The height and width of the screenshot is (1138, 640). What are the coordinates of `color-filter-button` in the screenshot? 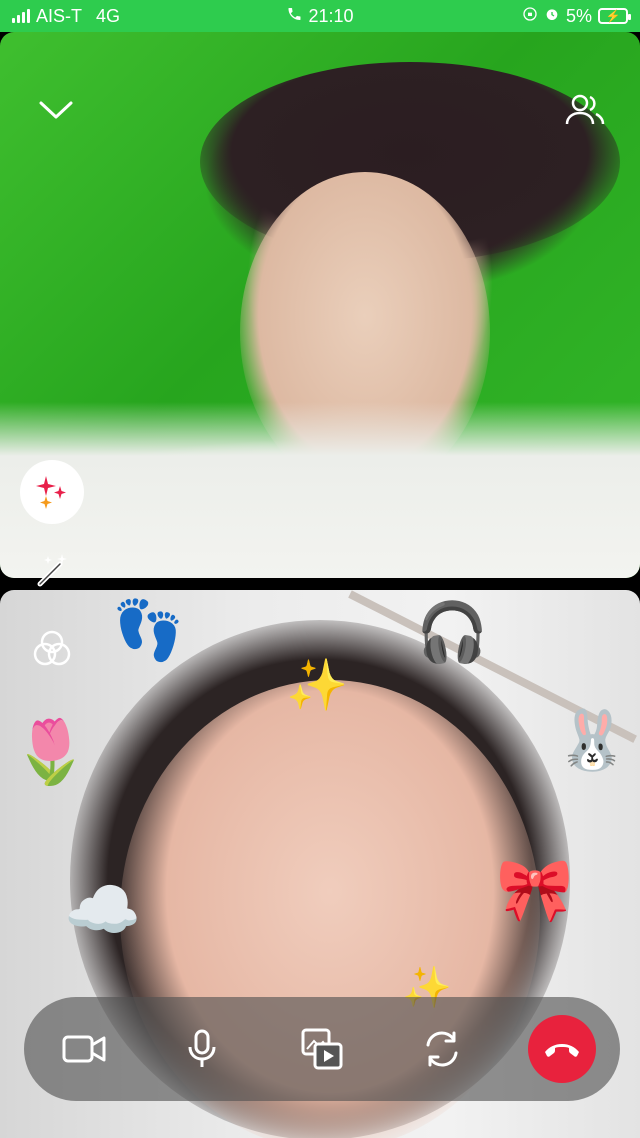 It's located at (52, 648).